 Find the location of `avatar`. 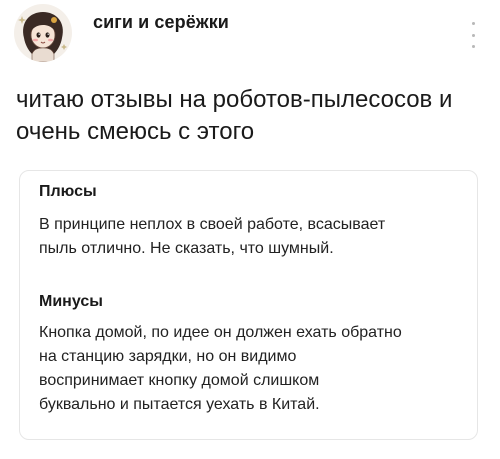

avatar is located at coordinates (43, 33).